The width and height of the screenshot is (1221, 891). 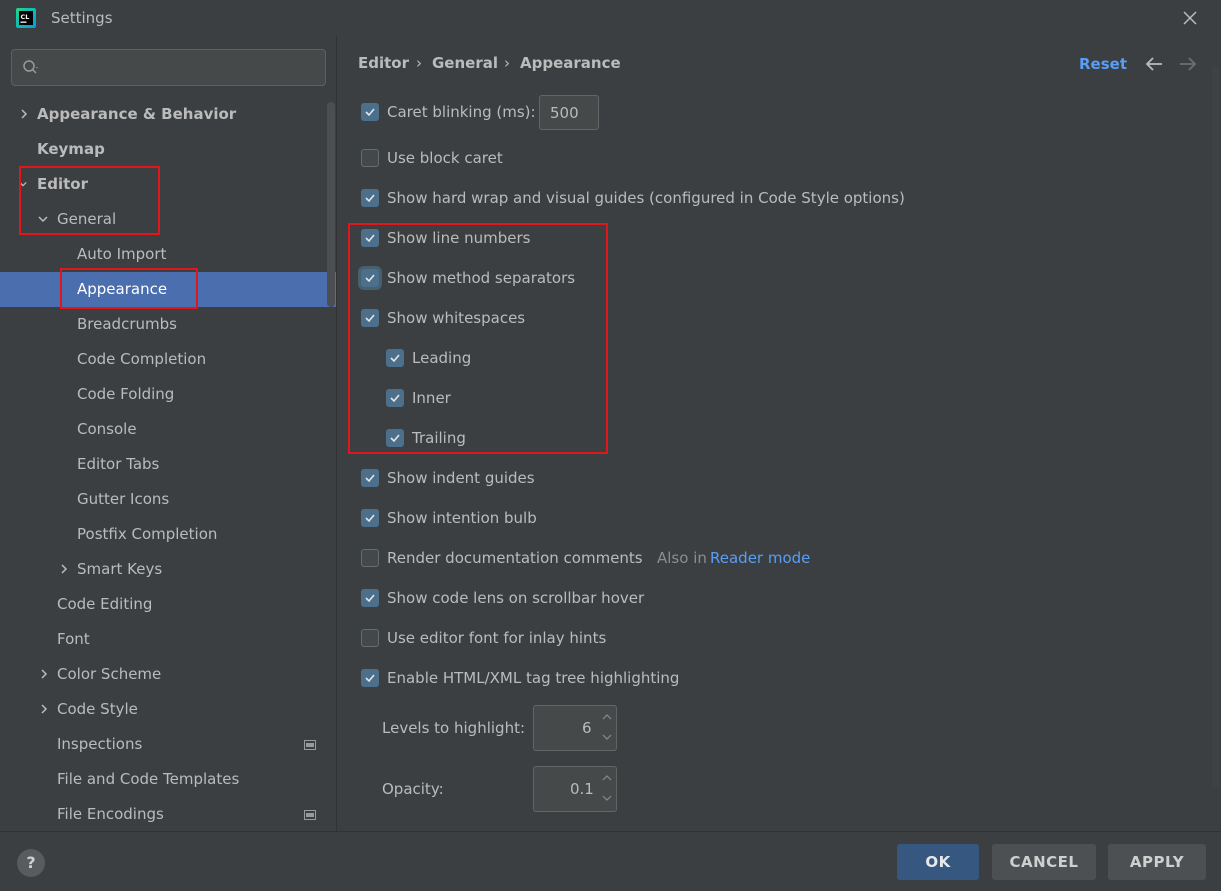 I want to click on breadcrumb-item: General, so click(x=465, y=63).